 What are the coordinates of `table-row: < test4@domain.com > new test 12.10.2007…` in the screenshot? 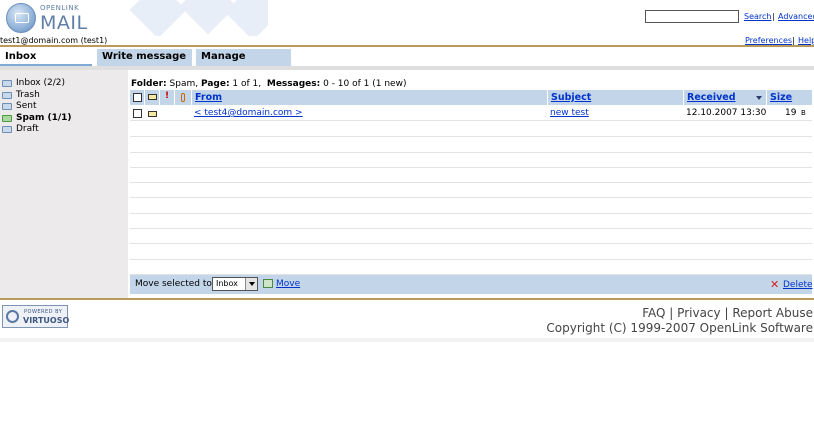 It's located at (471, 113).